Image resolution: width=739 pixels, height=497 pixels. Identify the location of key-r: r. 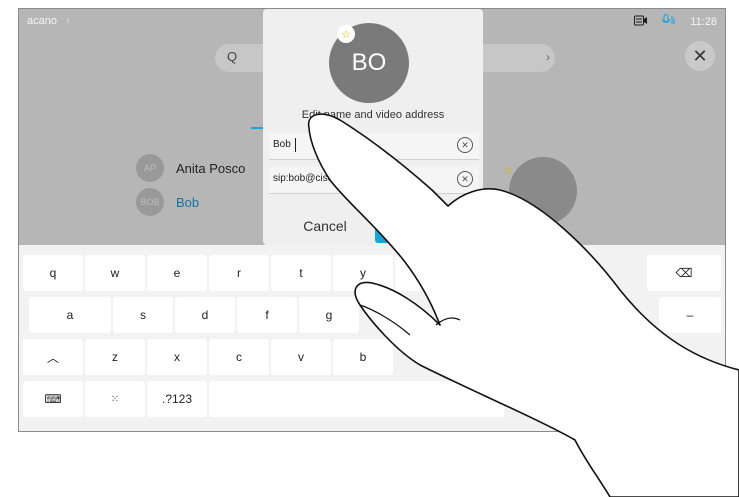
(239, 273).